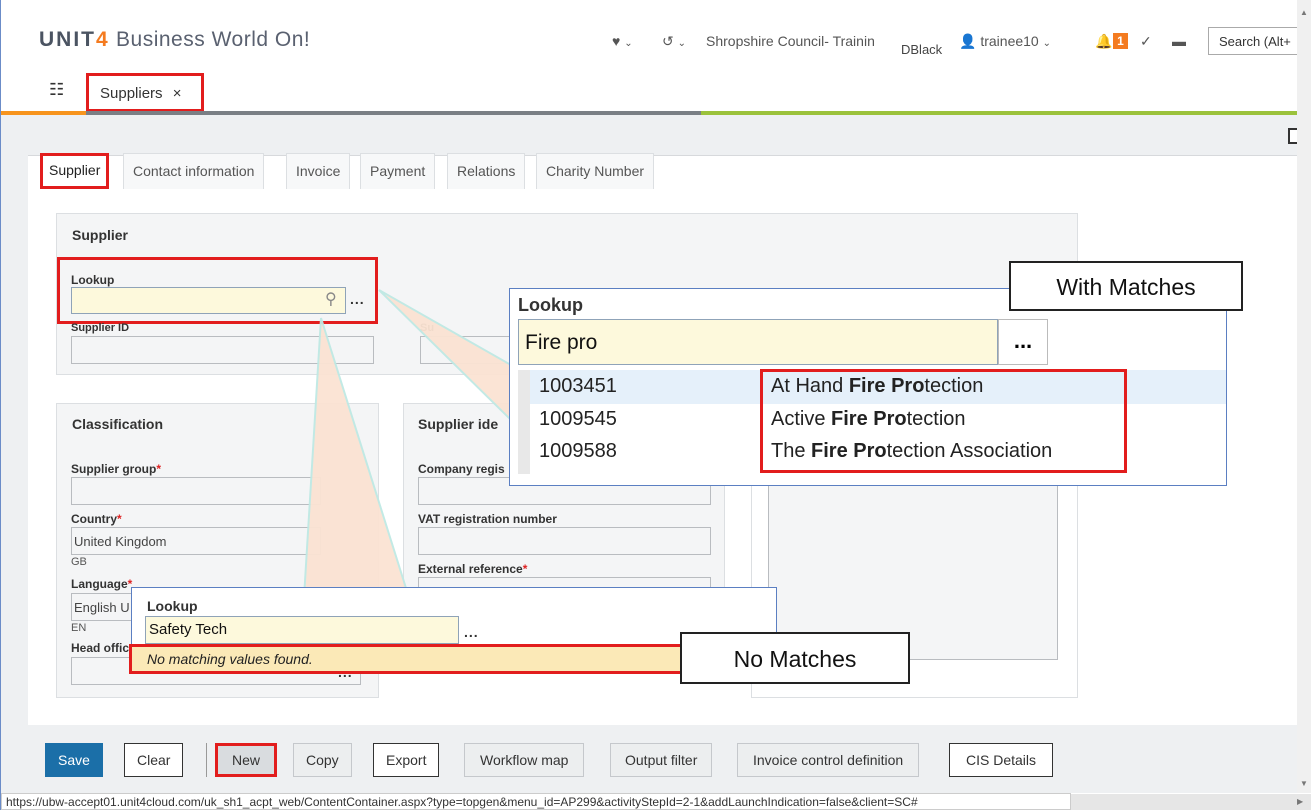 The height and width of the screenshot is (810, 1311). I want to click on language-code: EN, so click(79, 628).